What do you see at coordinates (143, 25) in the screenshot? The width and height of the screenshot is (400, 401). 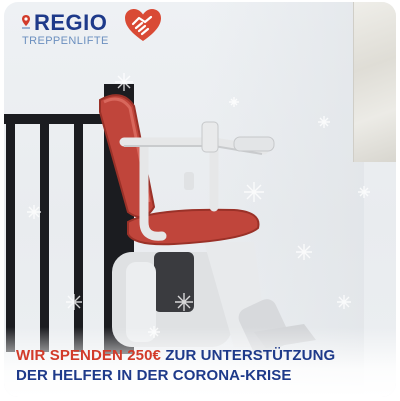 I see `heart-handshake-icon` at bounding box center [143, 25].